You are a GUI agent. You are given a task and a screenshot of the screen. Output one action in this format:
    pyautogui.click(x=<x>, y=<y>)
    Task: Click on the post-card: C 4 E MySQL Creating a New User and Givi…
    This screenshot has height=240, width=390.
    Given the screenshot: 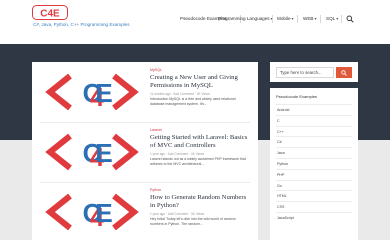 What is the action you would take?
    pyautogui.click(x=146, y=96)
    